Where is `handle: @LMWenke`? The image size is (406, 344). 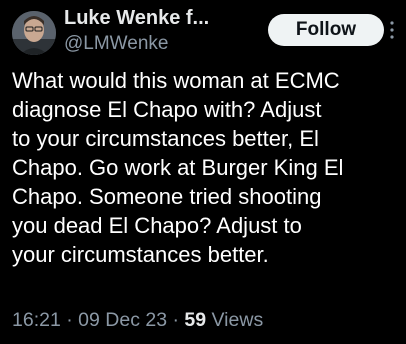
handle: @LMWenke is located at coordinates (136, 44).